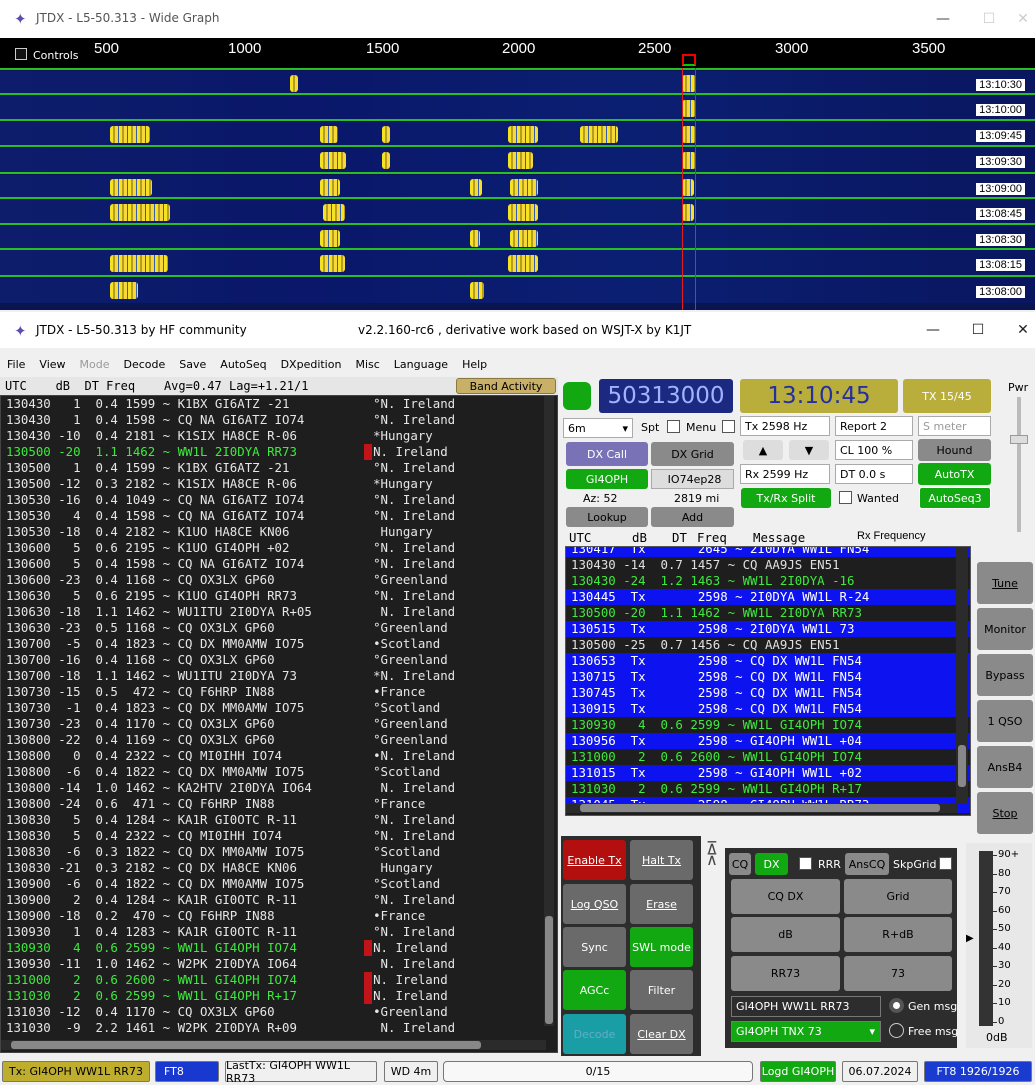 The height and width of the screenshot is (1085, 1035). I want to click on b73-button: 73, so click(898, 973).